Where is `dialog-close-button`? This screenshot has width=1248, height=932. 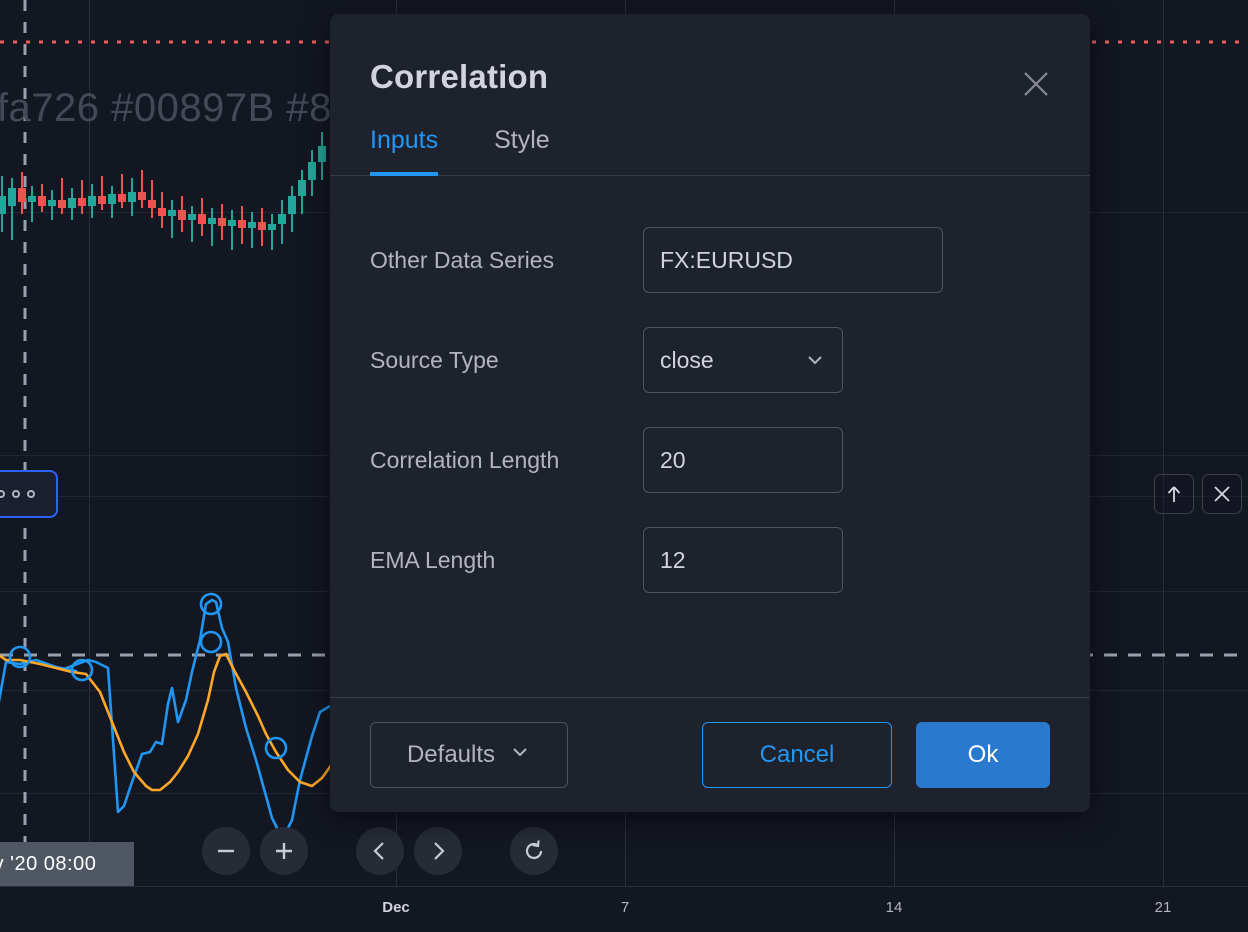 dialog-close-button is located at coordinates (1036, 84).